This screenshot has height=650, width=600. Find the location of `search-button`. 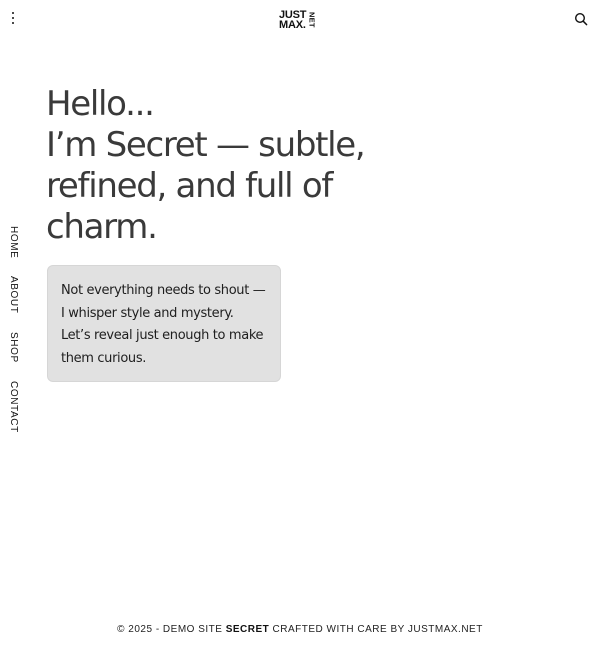

search-button is located at coordinates (581, 18).